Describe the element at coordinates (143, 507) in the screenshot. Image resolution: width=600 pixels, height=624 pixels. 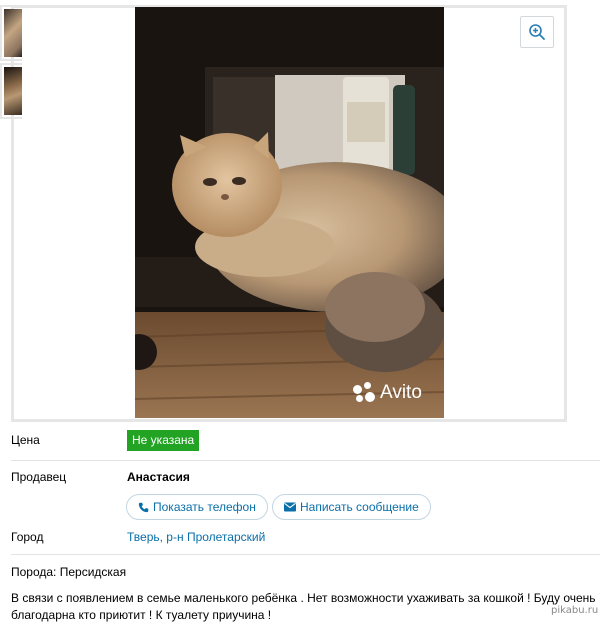
I see `phone-icon` at that location.